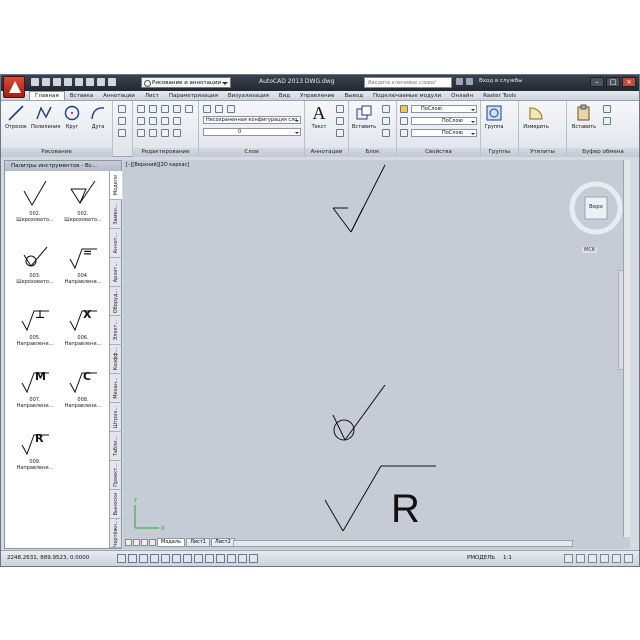 This screenshot has width=640, height=640. Describe the element at coordinates (116, 185) in the screenshot. I see `palette-tab-0: Модели` at that location.